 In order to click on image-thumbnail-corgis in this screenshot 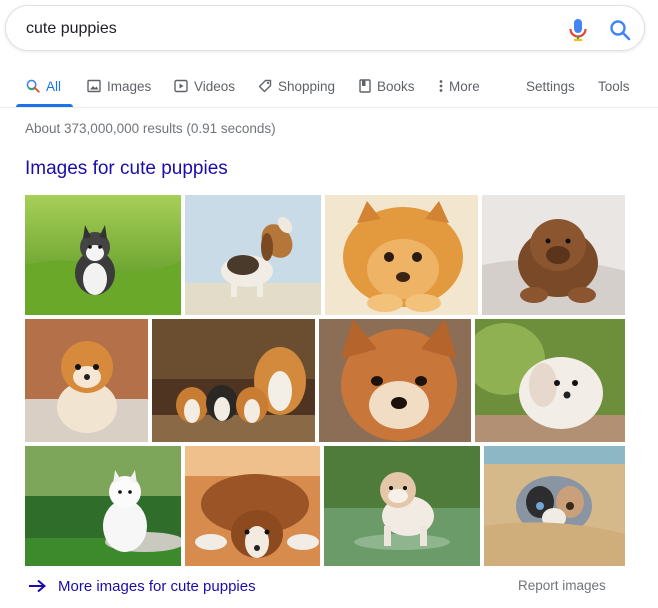, I will do `click(233, 380)`.